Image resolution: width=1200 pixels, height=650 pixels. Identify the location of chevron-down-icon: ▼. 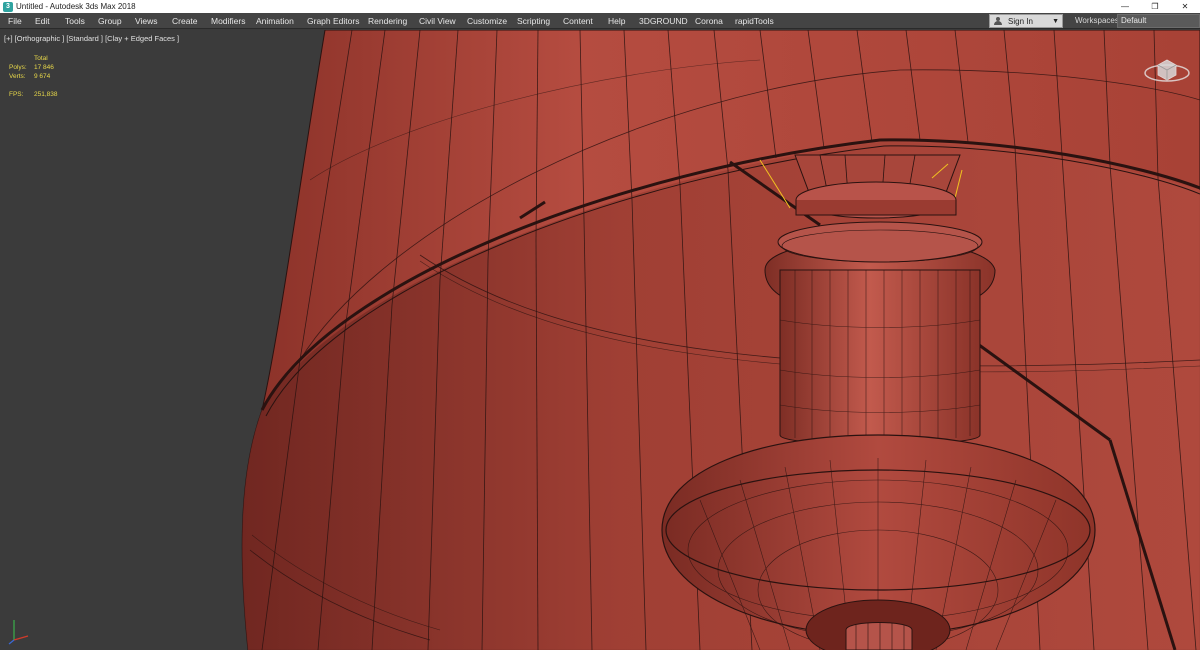
(1055, 21).